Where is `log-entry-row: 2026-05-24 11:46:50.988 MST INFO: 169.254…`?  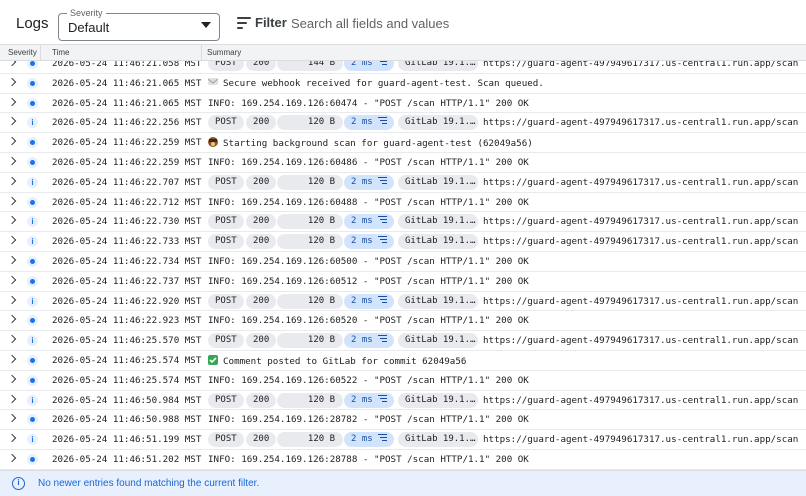
log-entry-row: 2026-05-24 11:46:50.988 MST INFO: 169.254… is located at coordinates (403, 420).